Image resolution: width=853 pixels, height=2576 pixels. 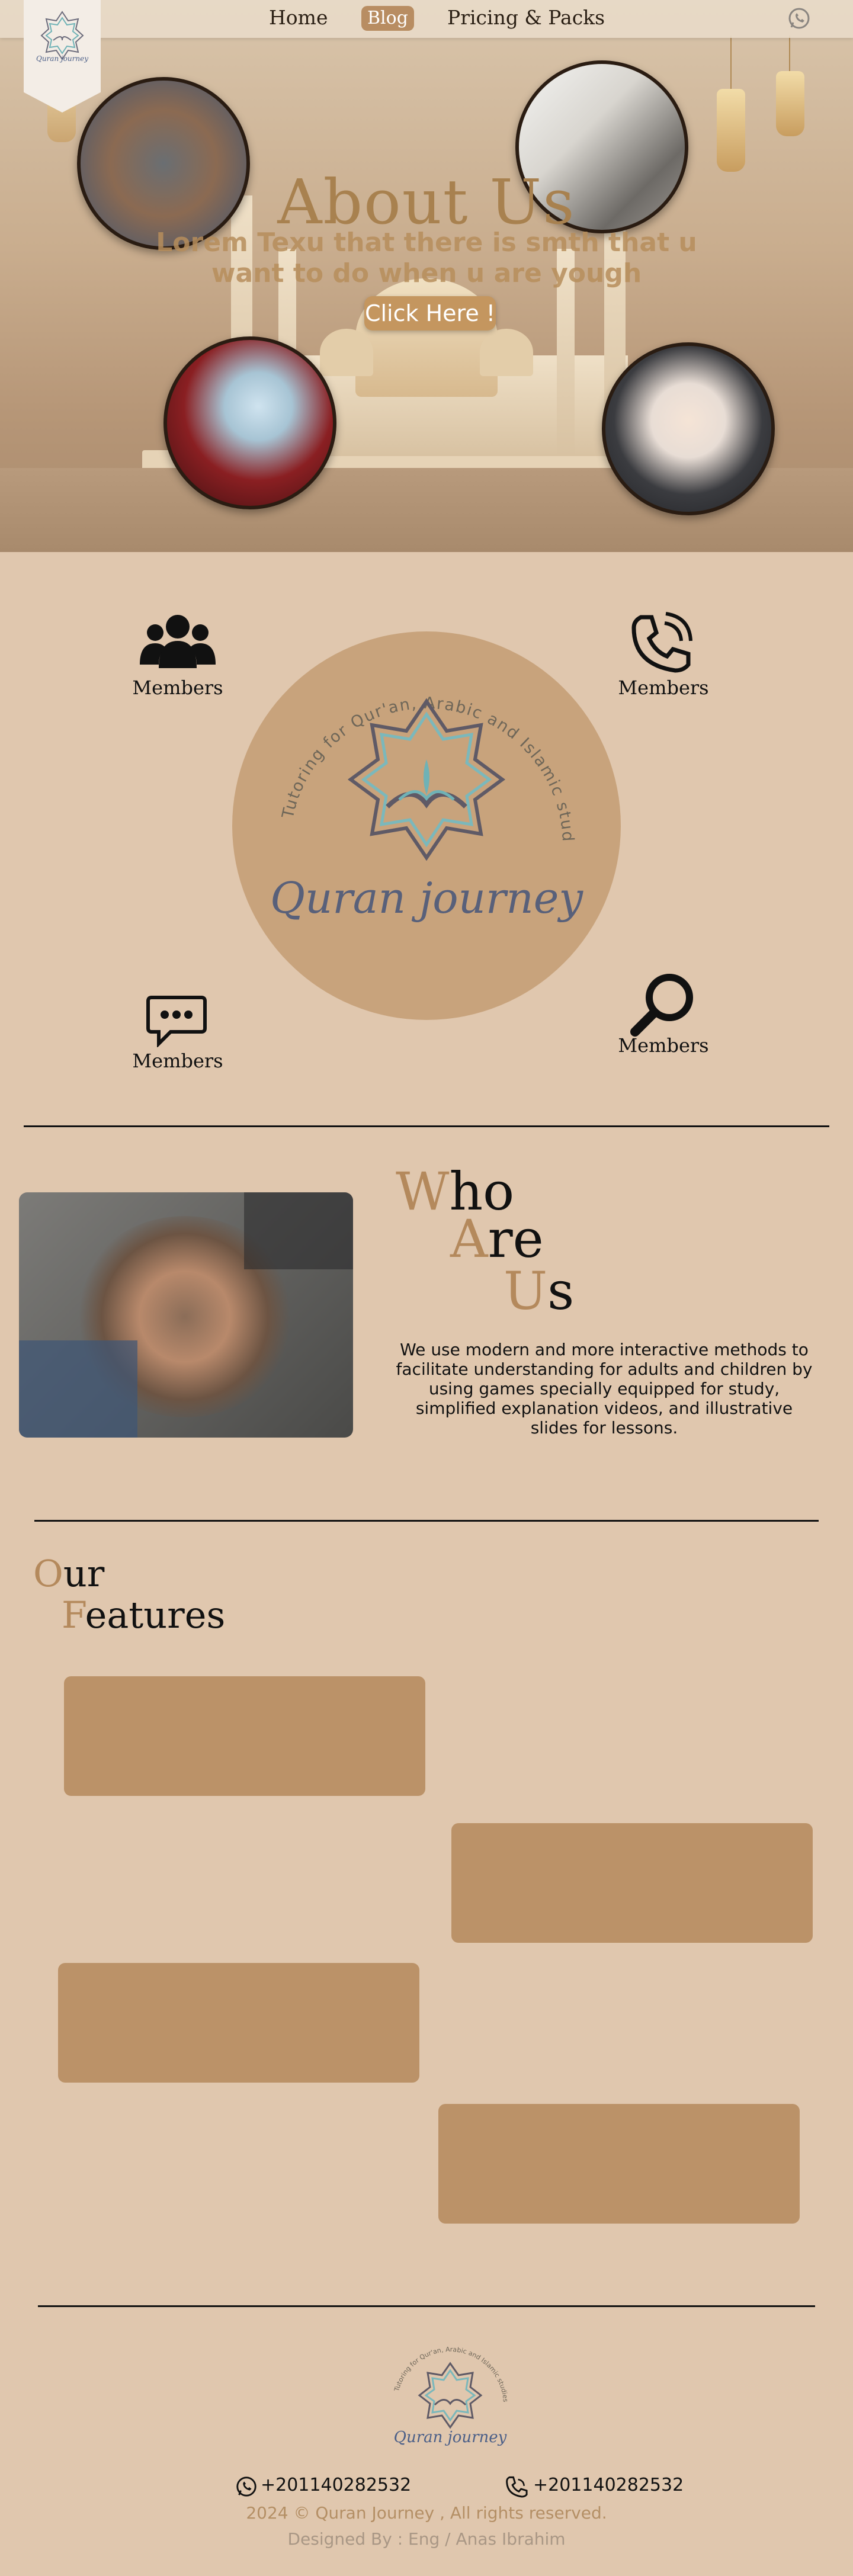 I want to click on designer-credit: Designed By : Eng / Anas Ibrahim, so click(x=426, y=2539).